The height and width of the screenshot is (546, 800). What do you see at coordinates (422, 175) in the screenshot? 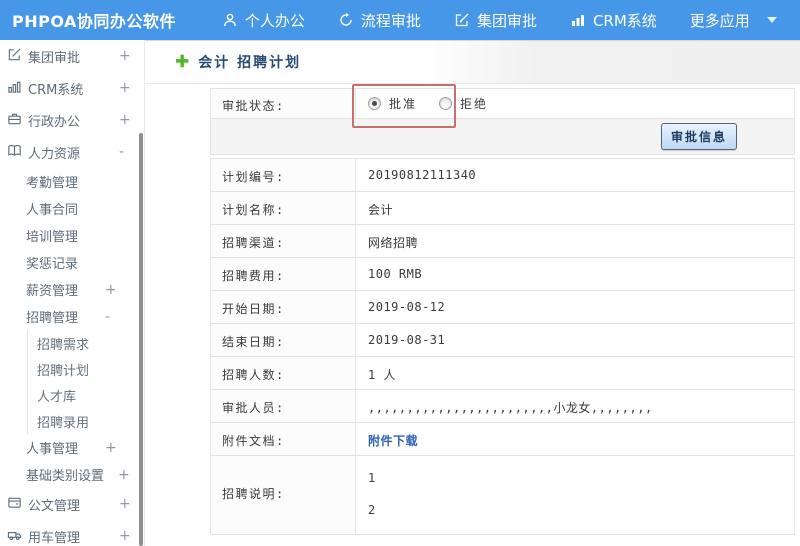
I see `plan-number-value: 20190812111340` at bounding box center [422, 175].